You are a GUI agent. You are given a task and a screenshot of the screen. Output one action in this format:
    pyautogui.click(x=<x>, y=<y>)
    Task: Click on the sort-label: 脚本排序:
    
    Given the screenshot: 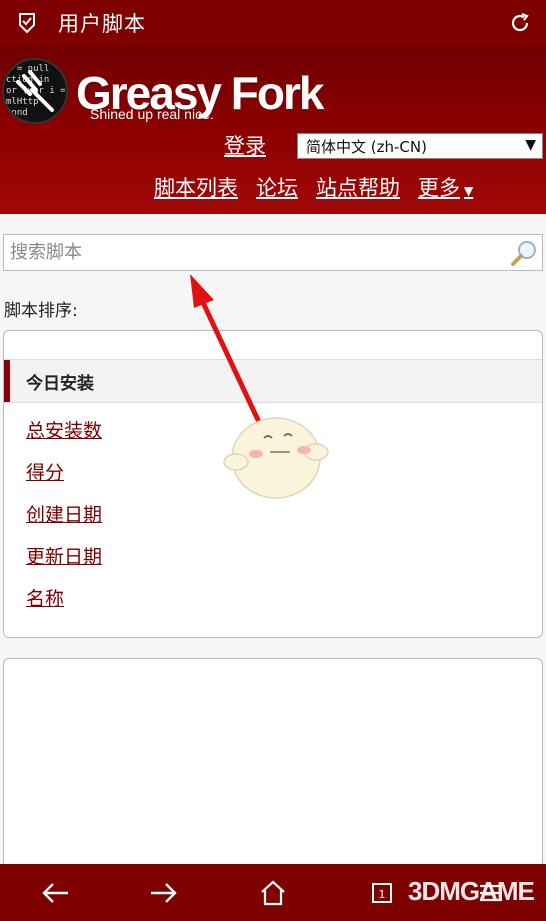 What is the action you would take?
    pyautogui.click(x=41, y=311)
    